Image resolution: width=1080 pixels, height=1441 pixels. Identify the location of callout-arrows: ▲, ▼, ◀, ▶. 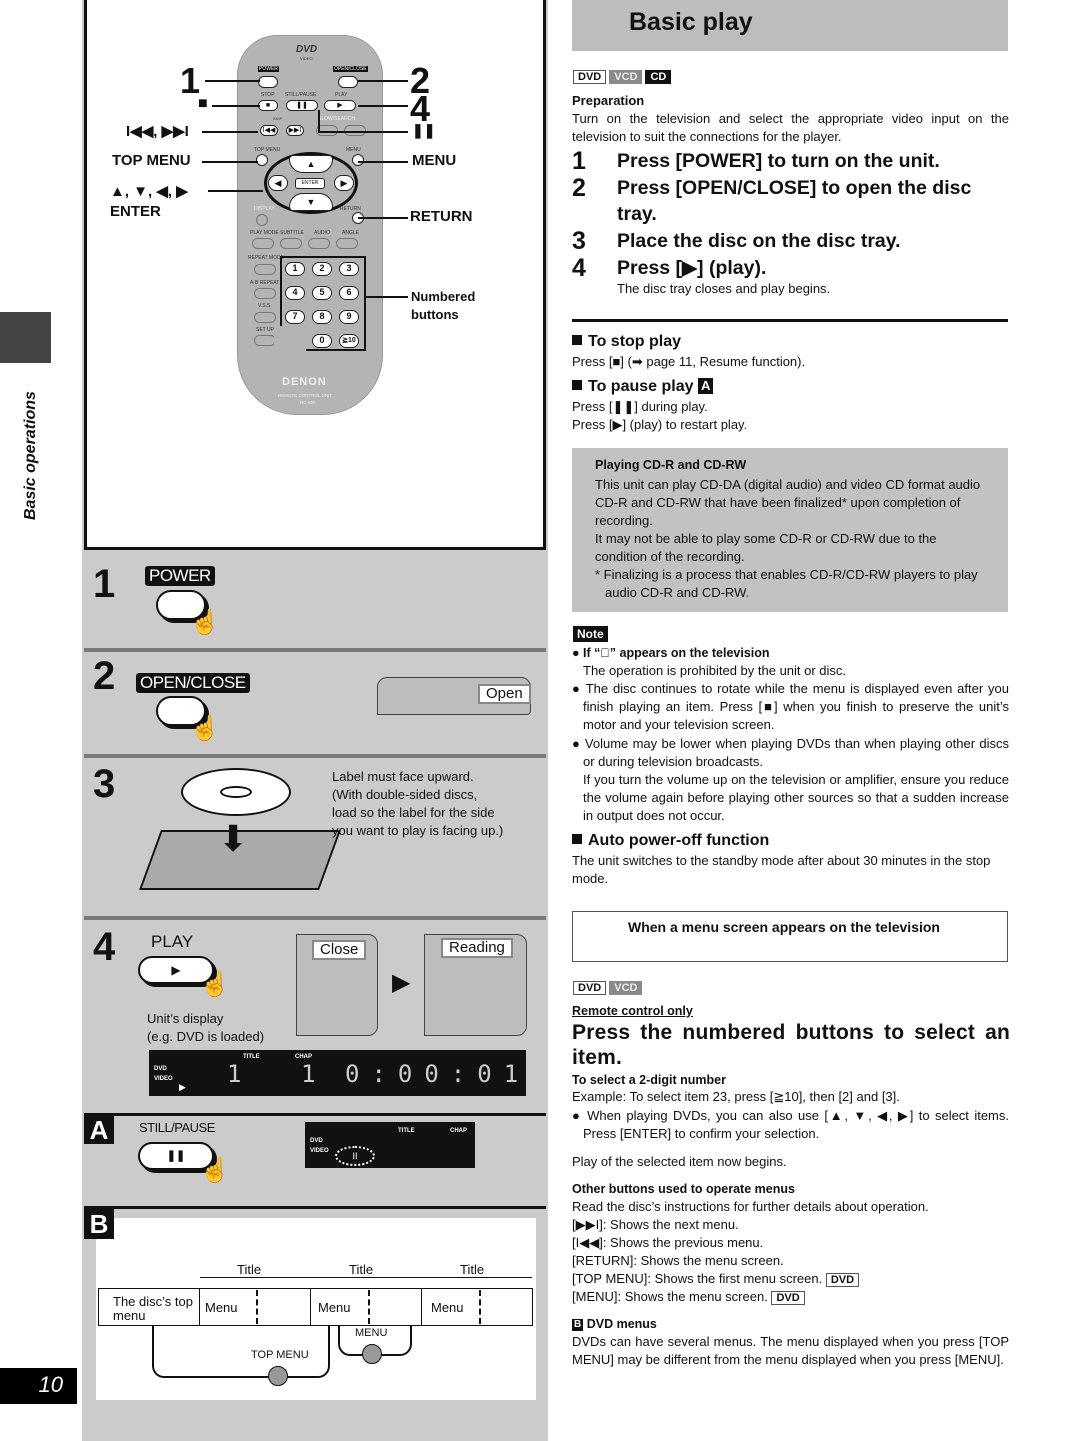
(149, 191).